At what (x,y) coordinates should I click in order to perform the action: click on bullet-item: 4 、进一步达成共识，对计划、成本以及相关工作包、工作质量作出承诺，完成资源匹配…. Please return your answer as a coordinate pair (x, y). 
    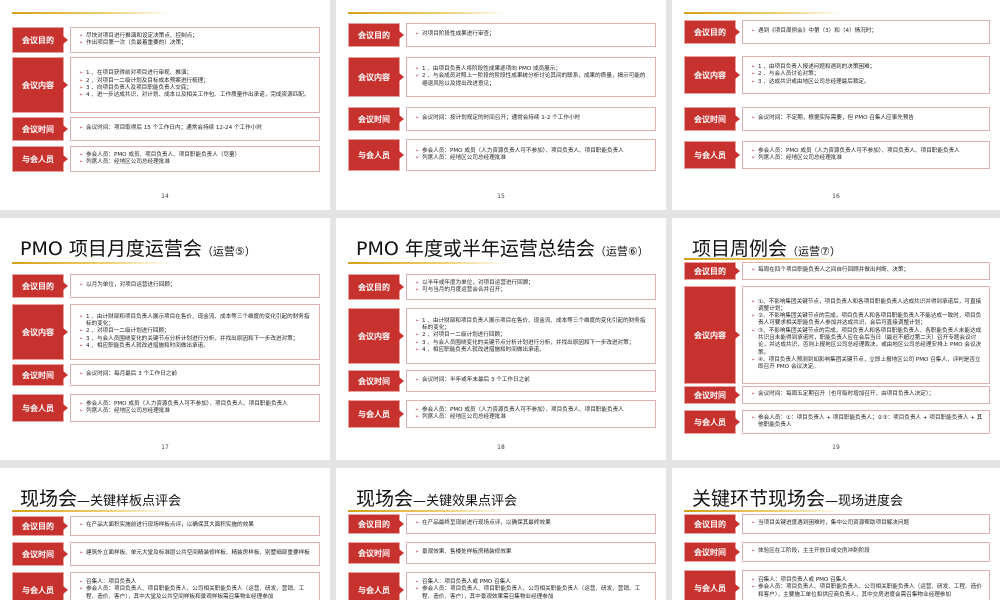
    Looking at the image, I should click on (196, 95).